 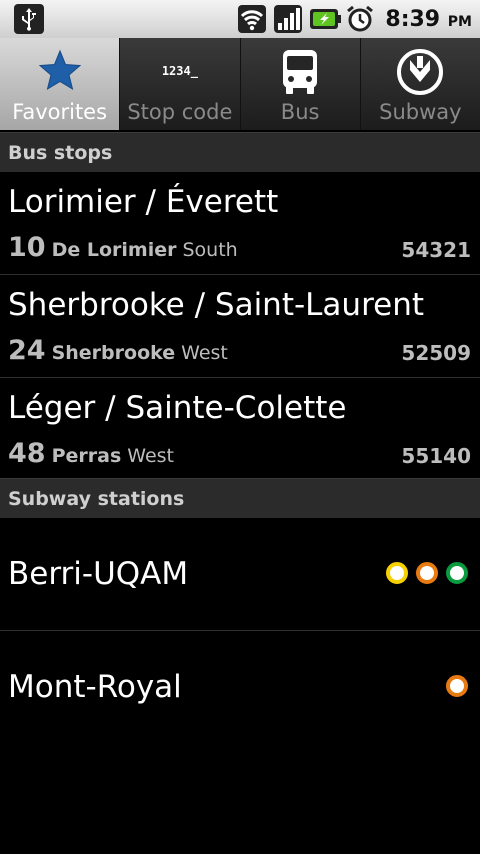 I want to click on status-bar: 8:39 PM, so click(x=240, y=19).